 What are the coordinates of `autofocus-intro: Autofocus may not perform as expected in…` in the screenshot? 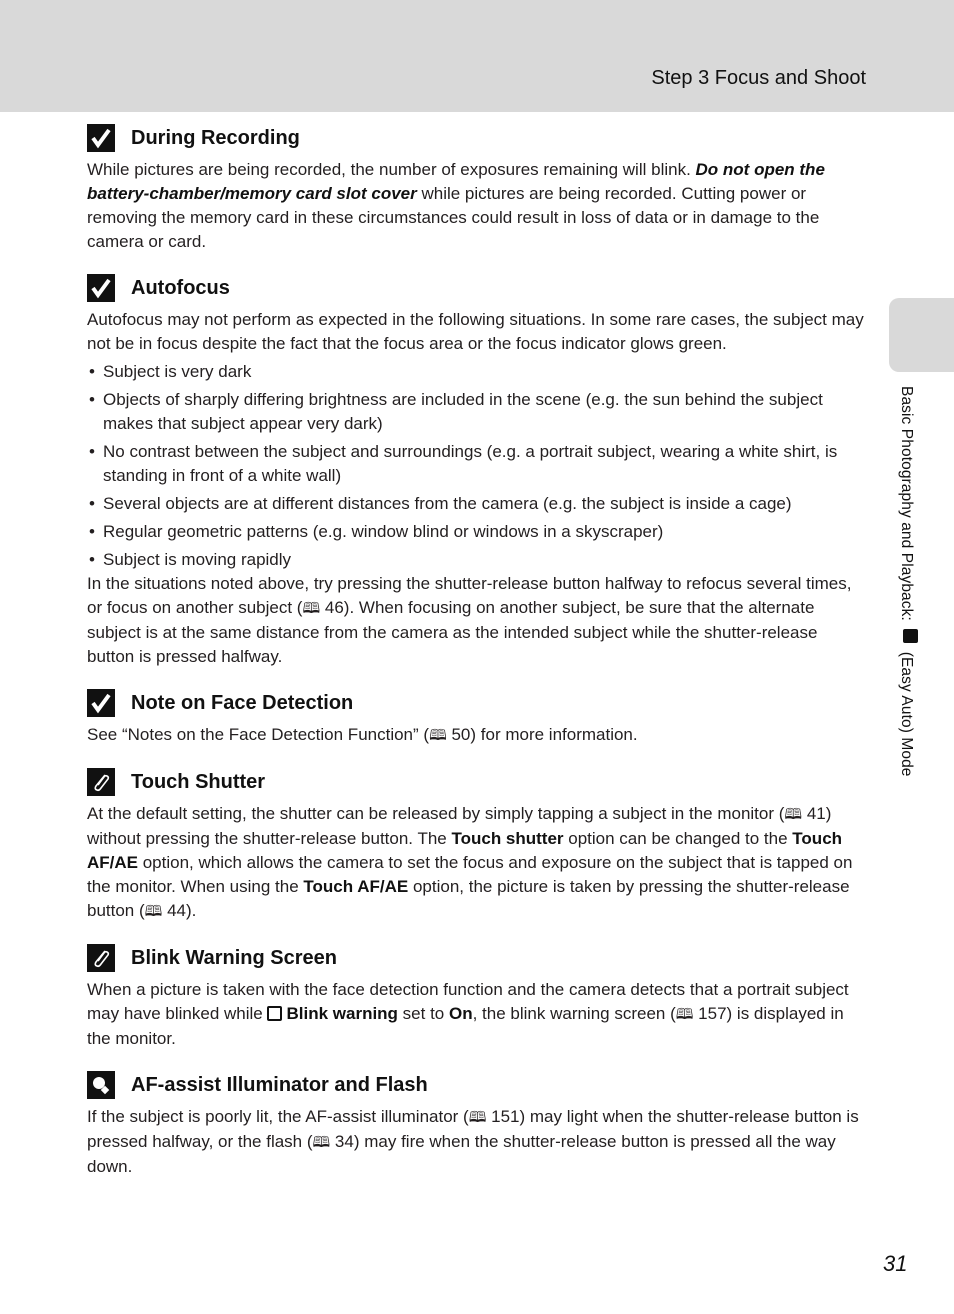 It's located at (475, 331).